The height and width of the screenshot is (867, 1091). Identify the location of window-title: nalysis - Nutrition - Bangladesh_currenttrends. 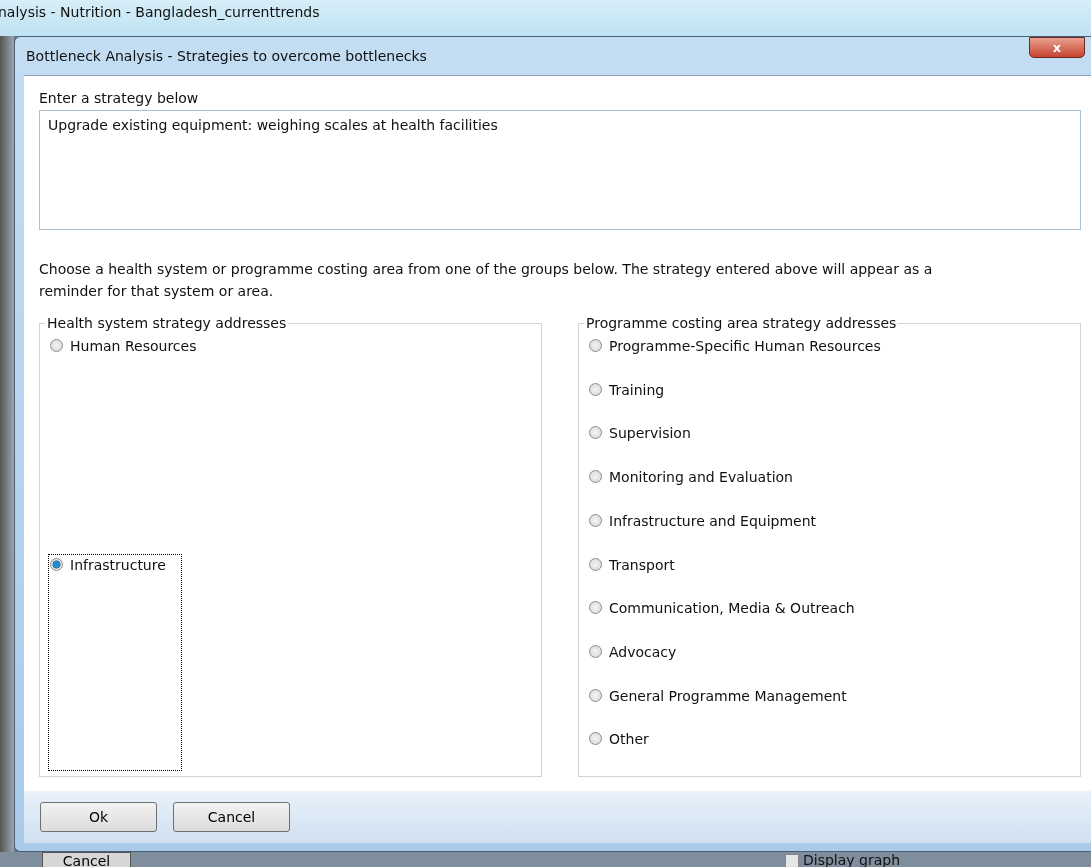
(160, 12).